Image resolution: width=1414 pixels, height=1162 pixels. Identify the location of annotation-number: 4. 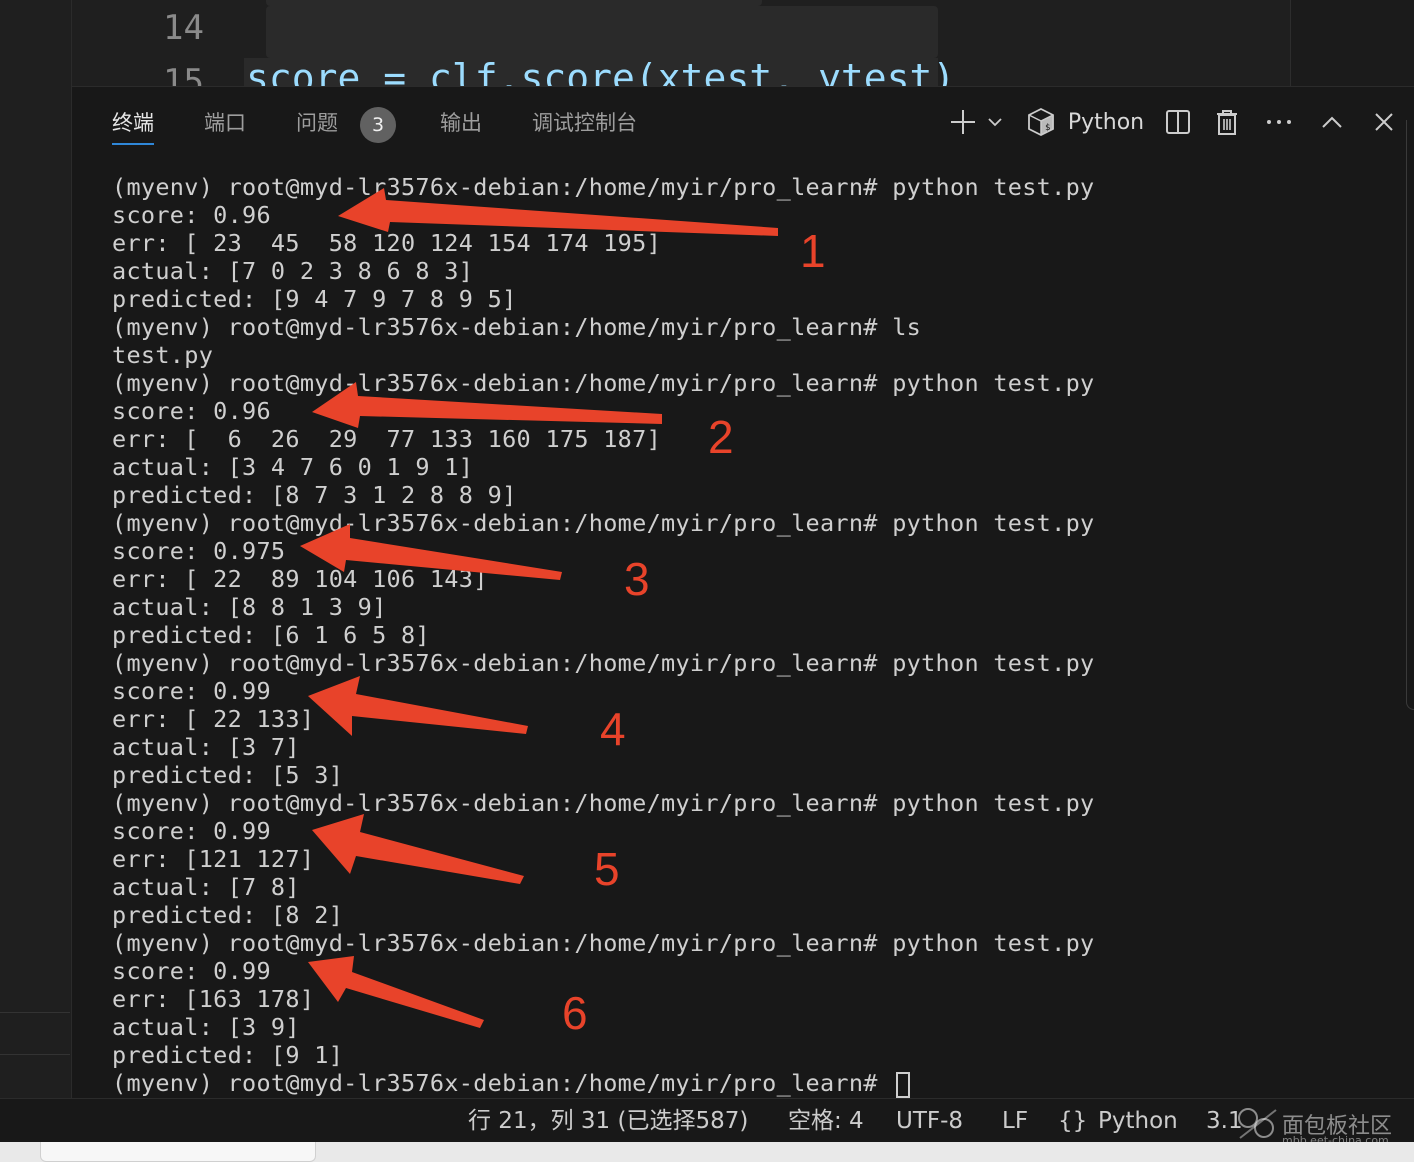
(613, 729).